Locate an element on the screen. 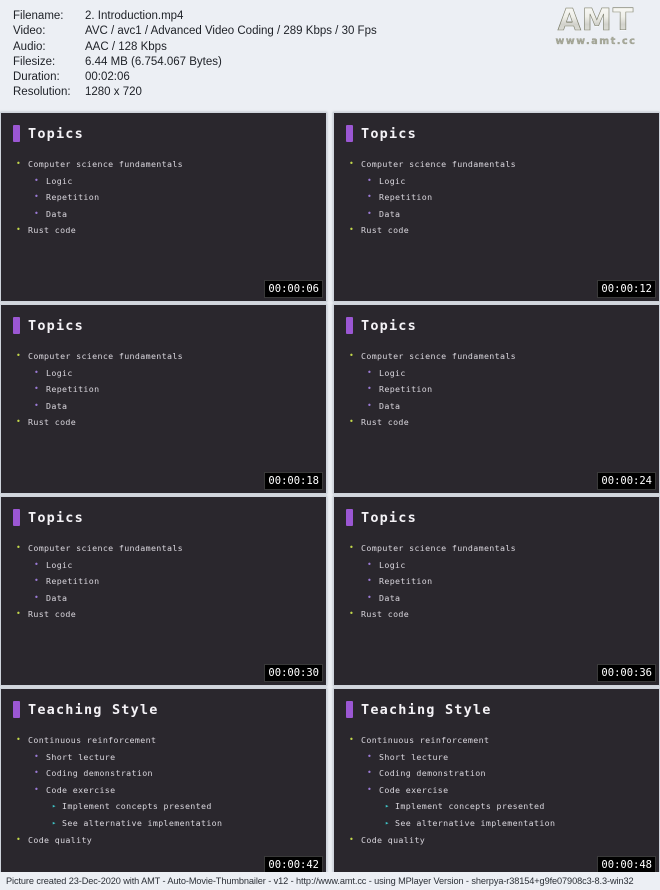  bullet-item: ▸ Implement concepts presented is located at coordinates (497, 806).